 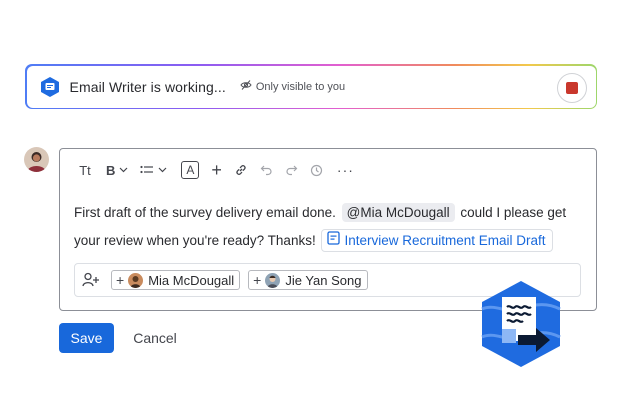 I want to click on visibility-note: Only visible to you, so click(x=292, y=86).